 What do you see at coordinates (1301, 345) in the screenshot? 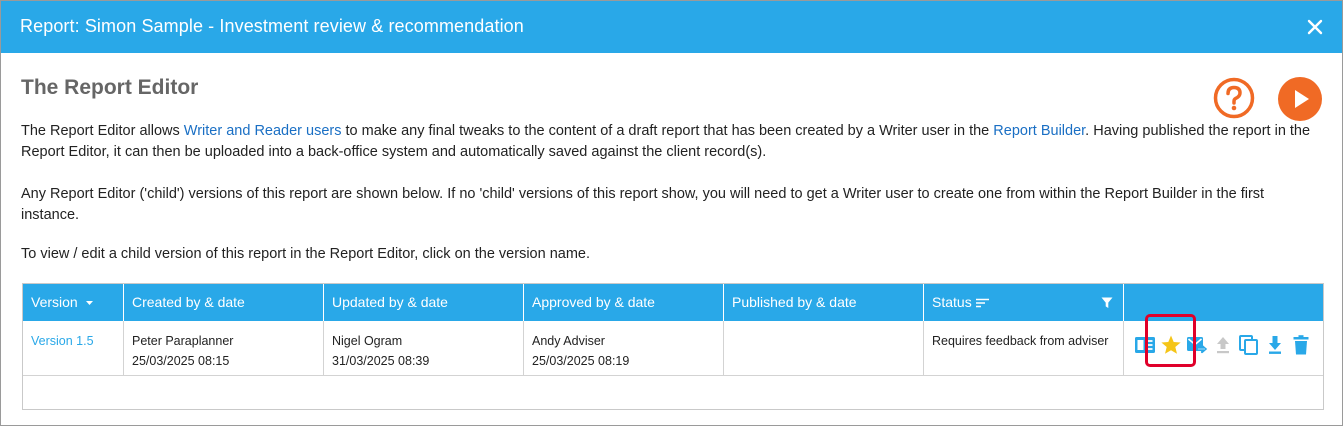
I see `trash-icon` at bounding box center [1301, 345].